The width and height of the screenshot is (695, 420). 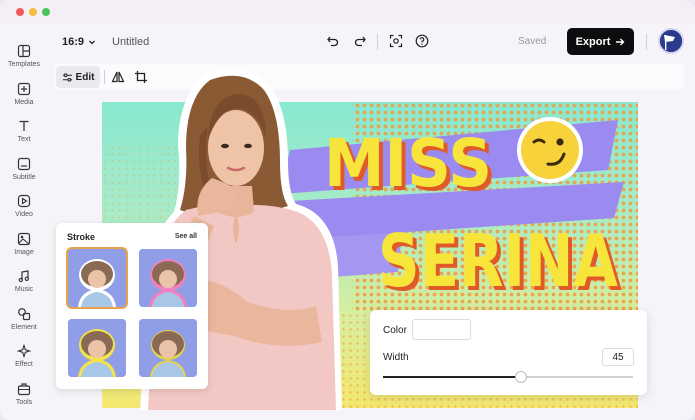 What do you see at coordinates (593, 41) in the screenshot?
I see `export-label: Export` at bounding box center [593, 41].